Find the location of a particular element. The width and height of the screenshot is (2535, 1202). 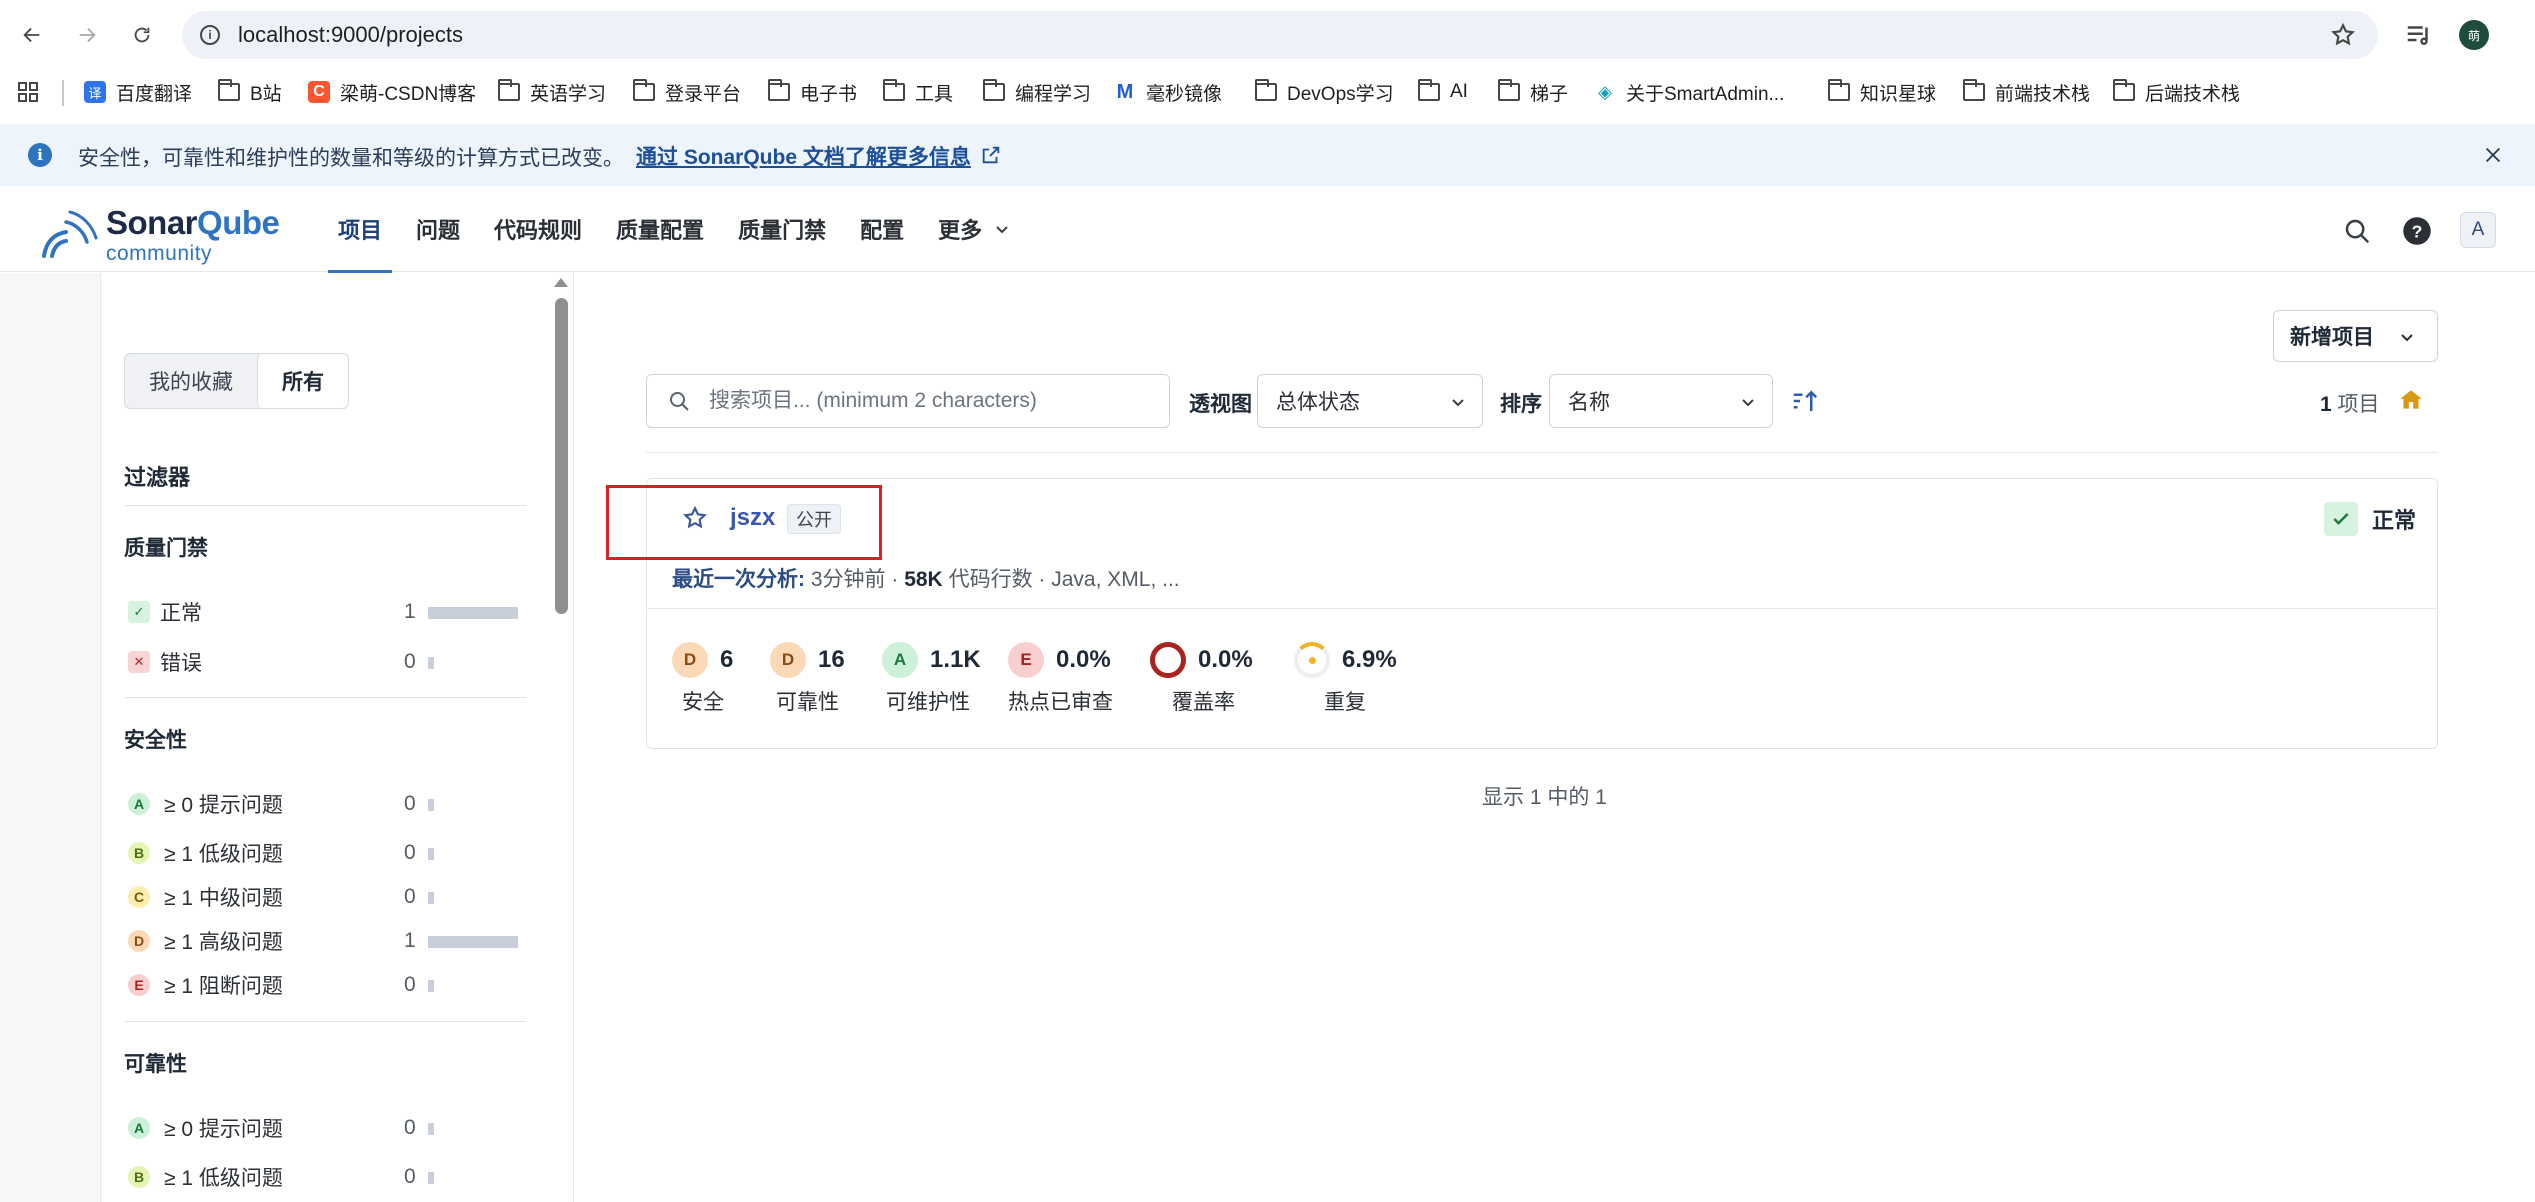

external-link-icon is located at coordinates (991, 155).